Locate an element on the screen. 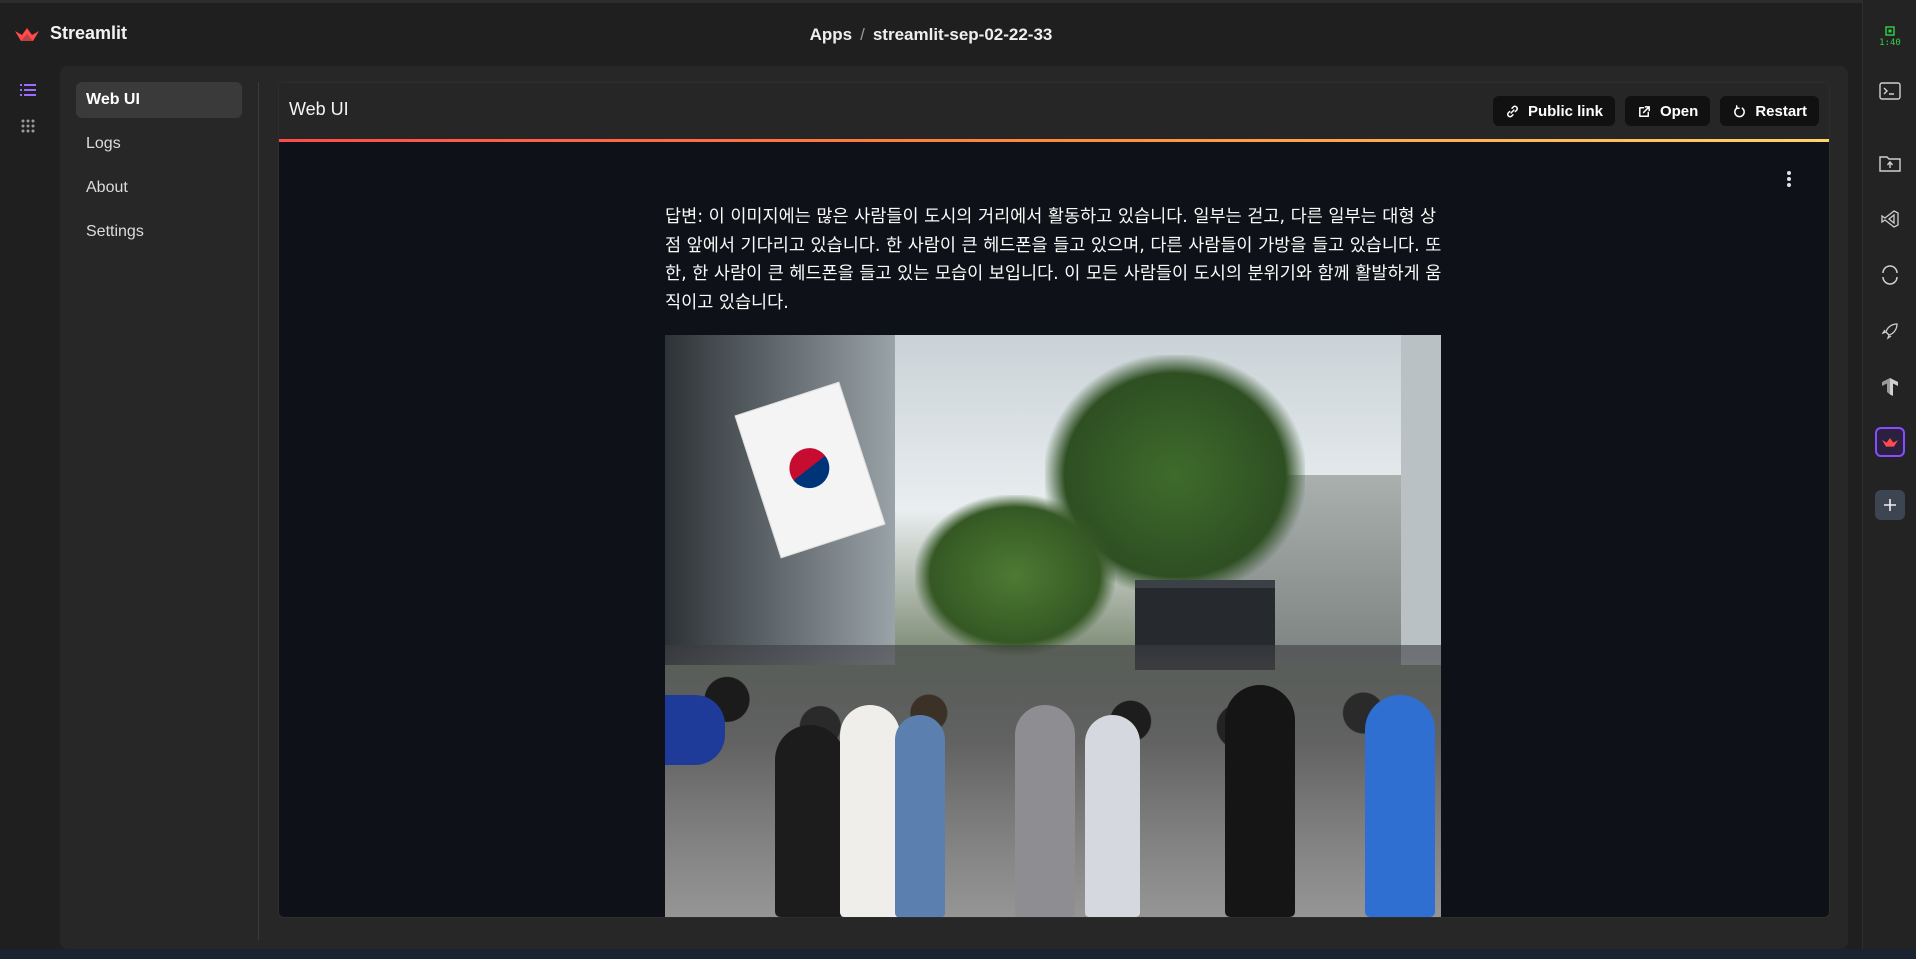 Image resolution: width=1916 pixels, height=959 pixels. photo-sign is located at coordinates (695, 730).